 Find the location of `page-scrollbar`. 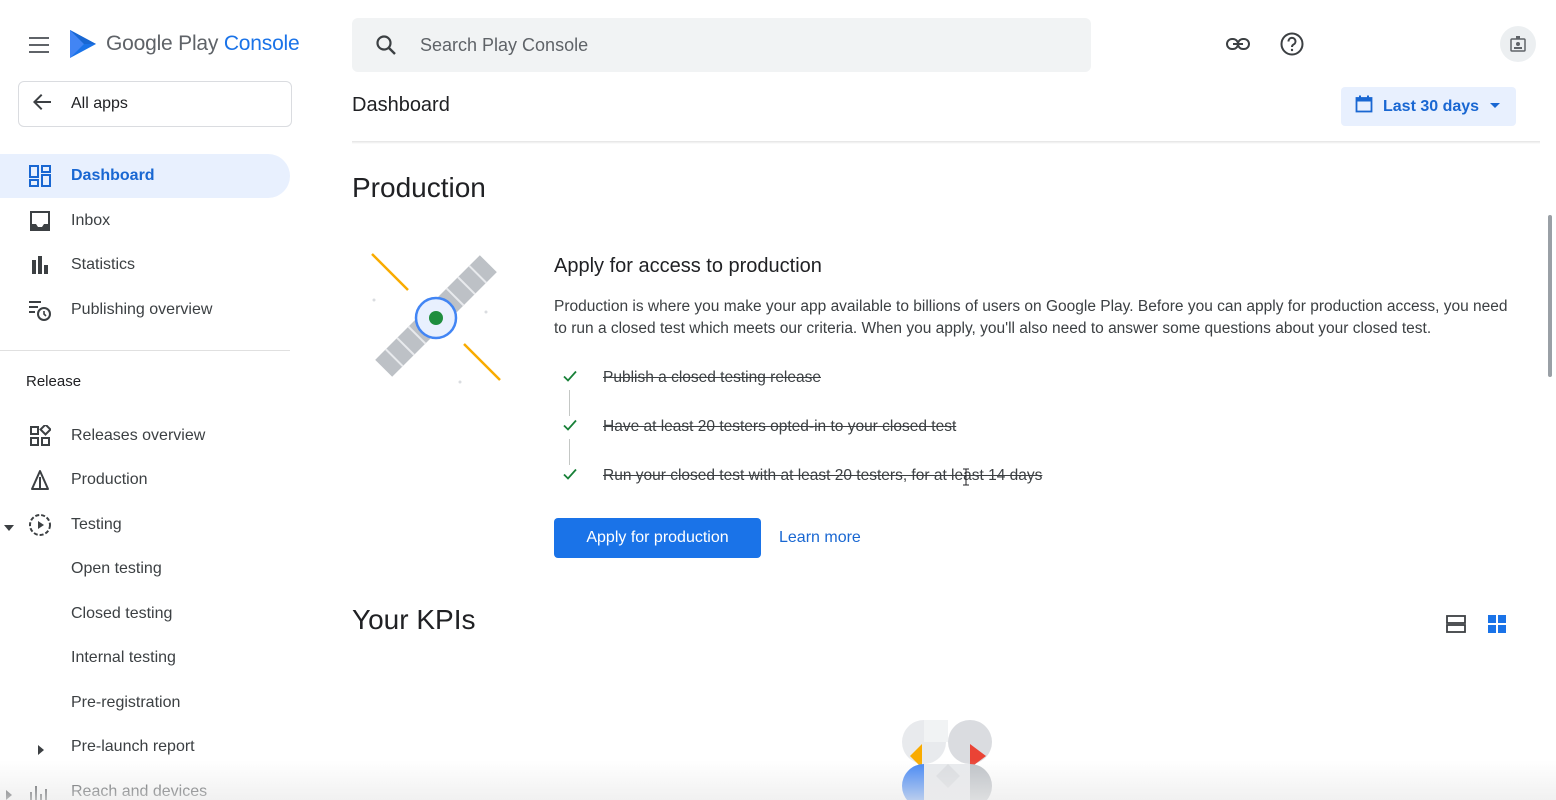

page-scrollbar is located at coordinates (1550, 296).